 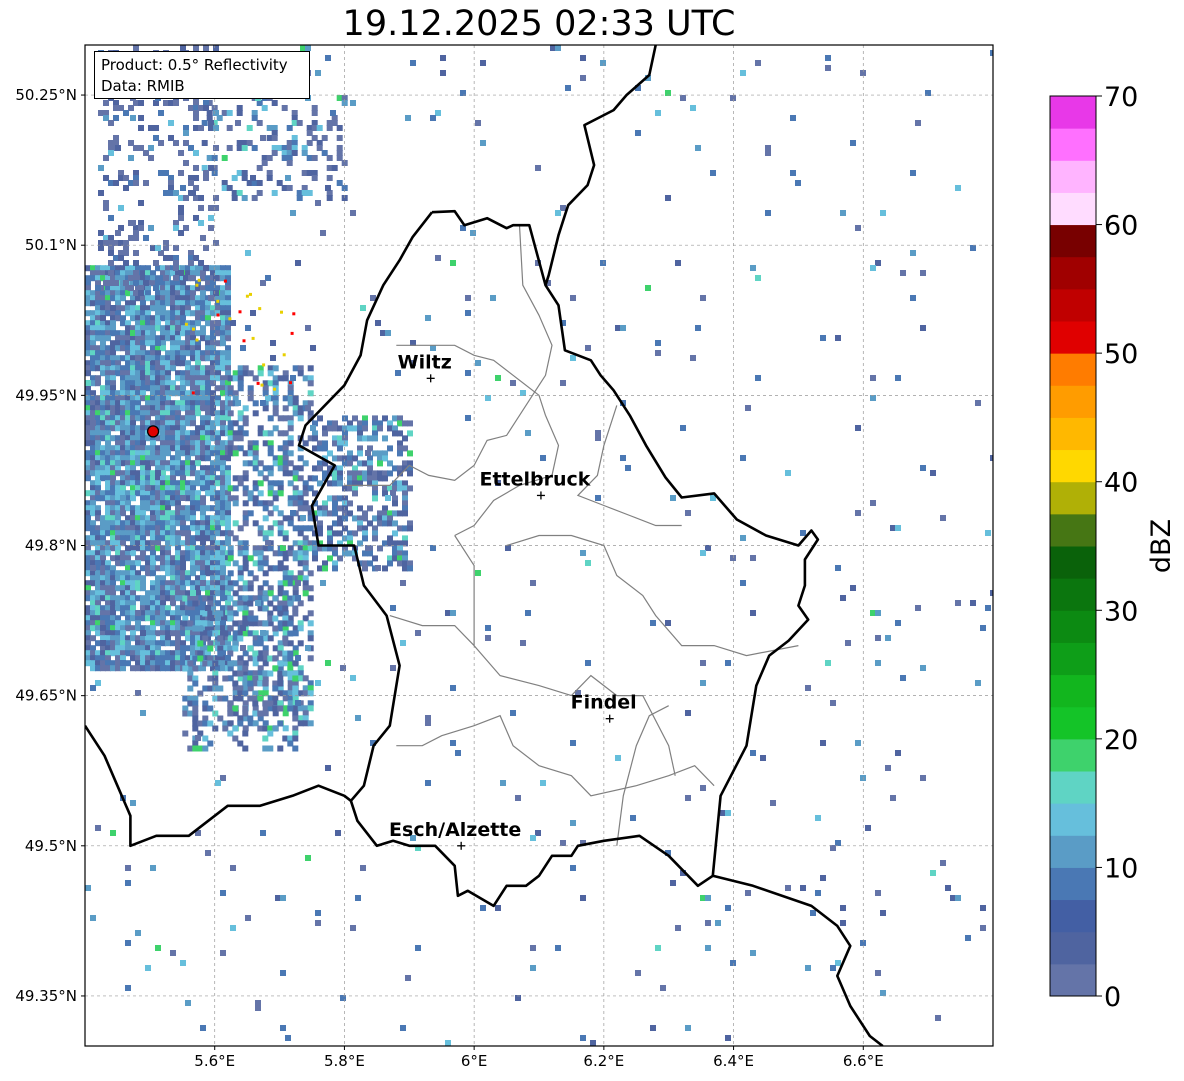 What do you see at coordinates (1121, 611) in the screenshot?
I see `colorbar-tick-label: 30` at bounding box center [1121, 611].